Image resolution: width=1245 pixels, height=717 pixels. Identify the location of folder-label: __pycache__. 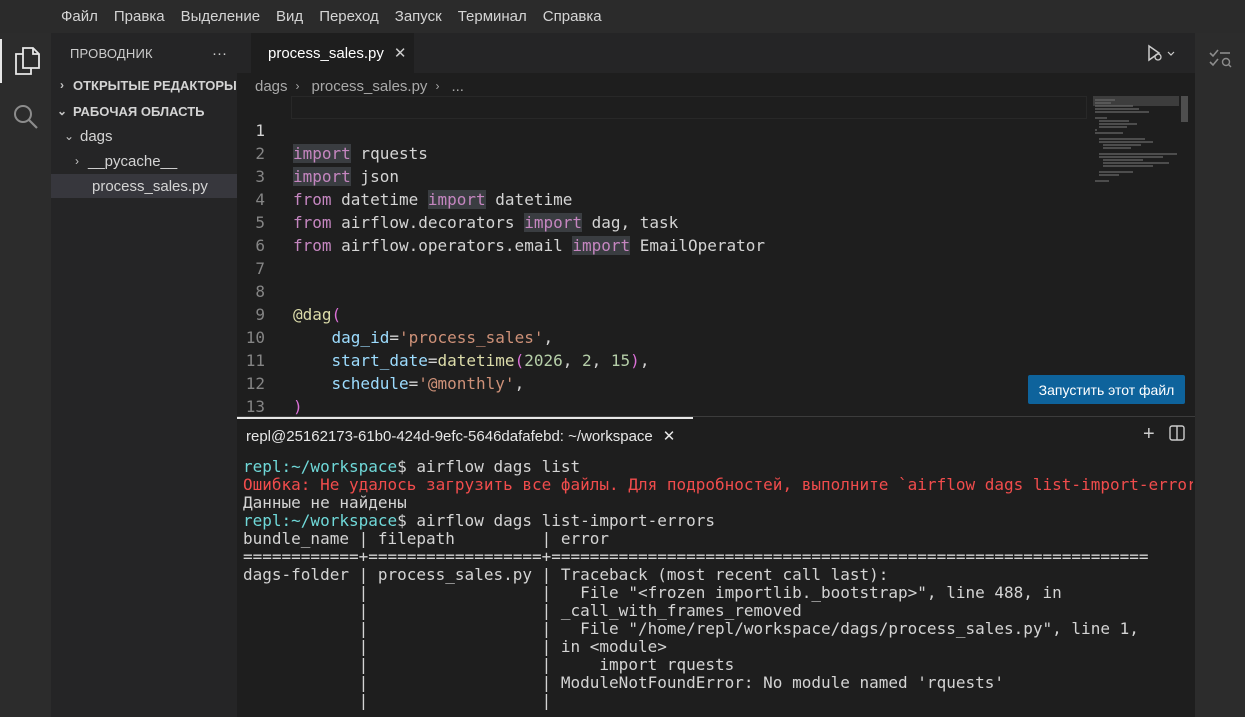
(133, 161).